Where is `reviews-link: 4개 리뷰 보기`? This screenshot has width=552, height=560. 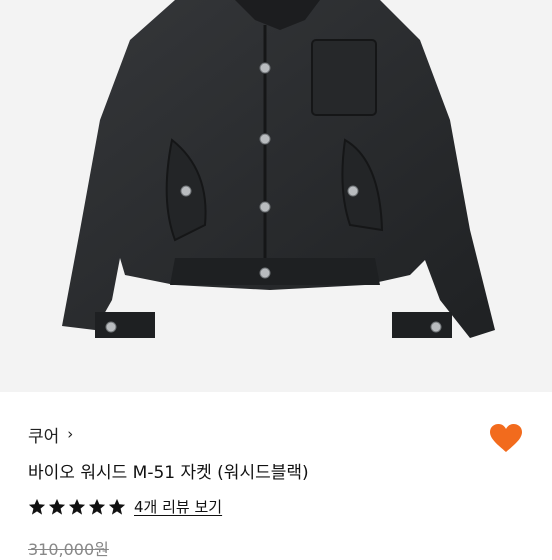
reviews-link: 4개 리뷰 보기 is located at coordinates (178, 506).